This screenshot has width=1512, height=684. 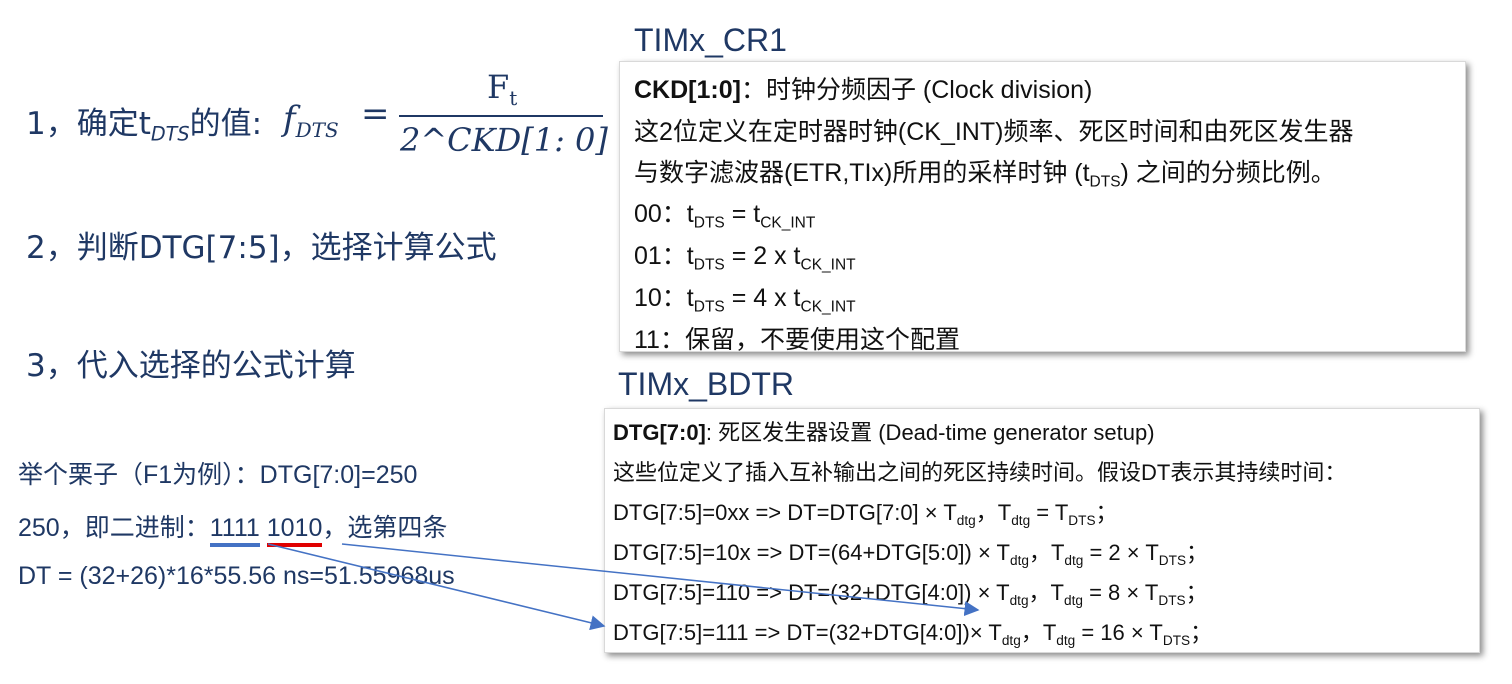 I want to click on annotation-arrows, so click(x=623, y=587).